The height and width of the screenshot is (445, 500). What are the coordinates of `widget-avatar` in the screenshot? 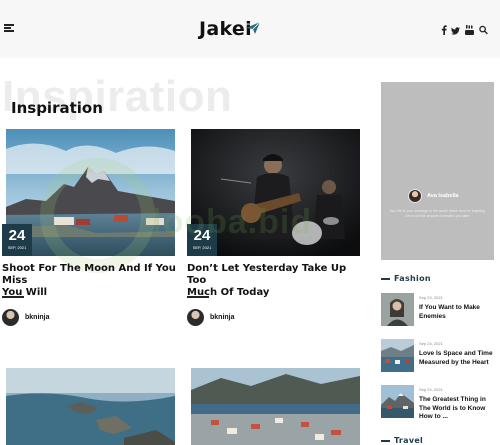 It's located at (415, 196).